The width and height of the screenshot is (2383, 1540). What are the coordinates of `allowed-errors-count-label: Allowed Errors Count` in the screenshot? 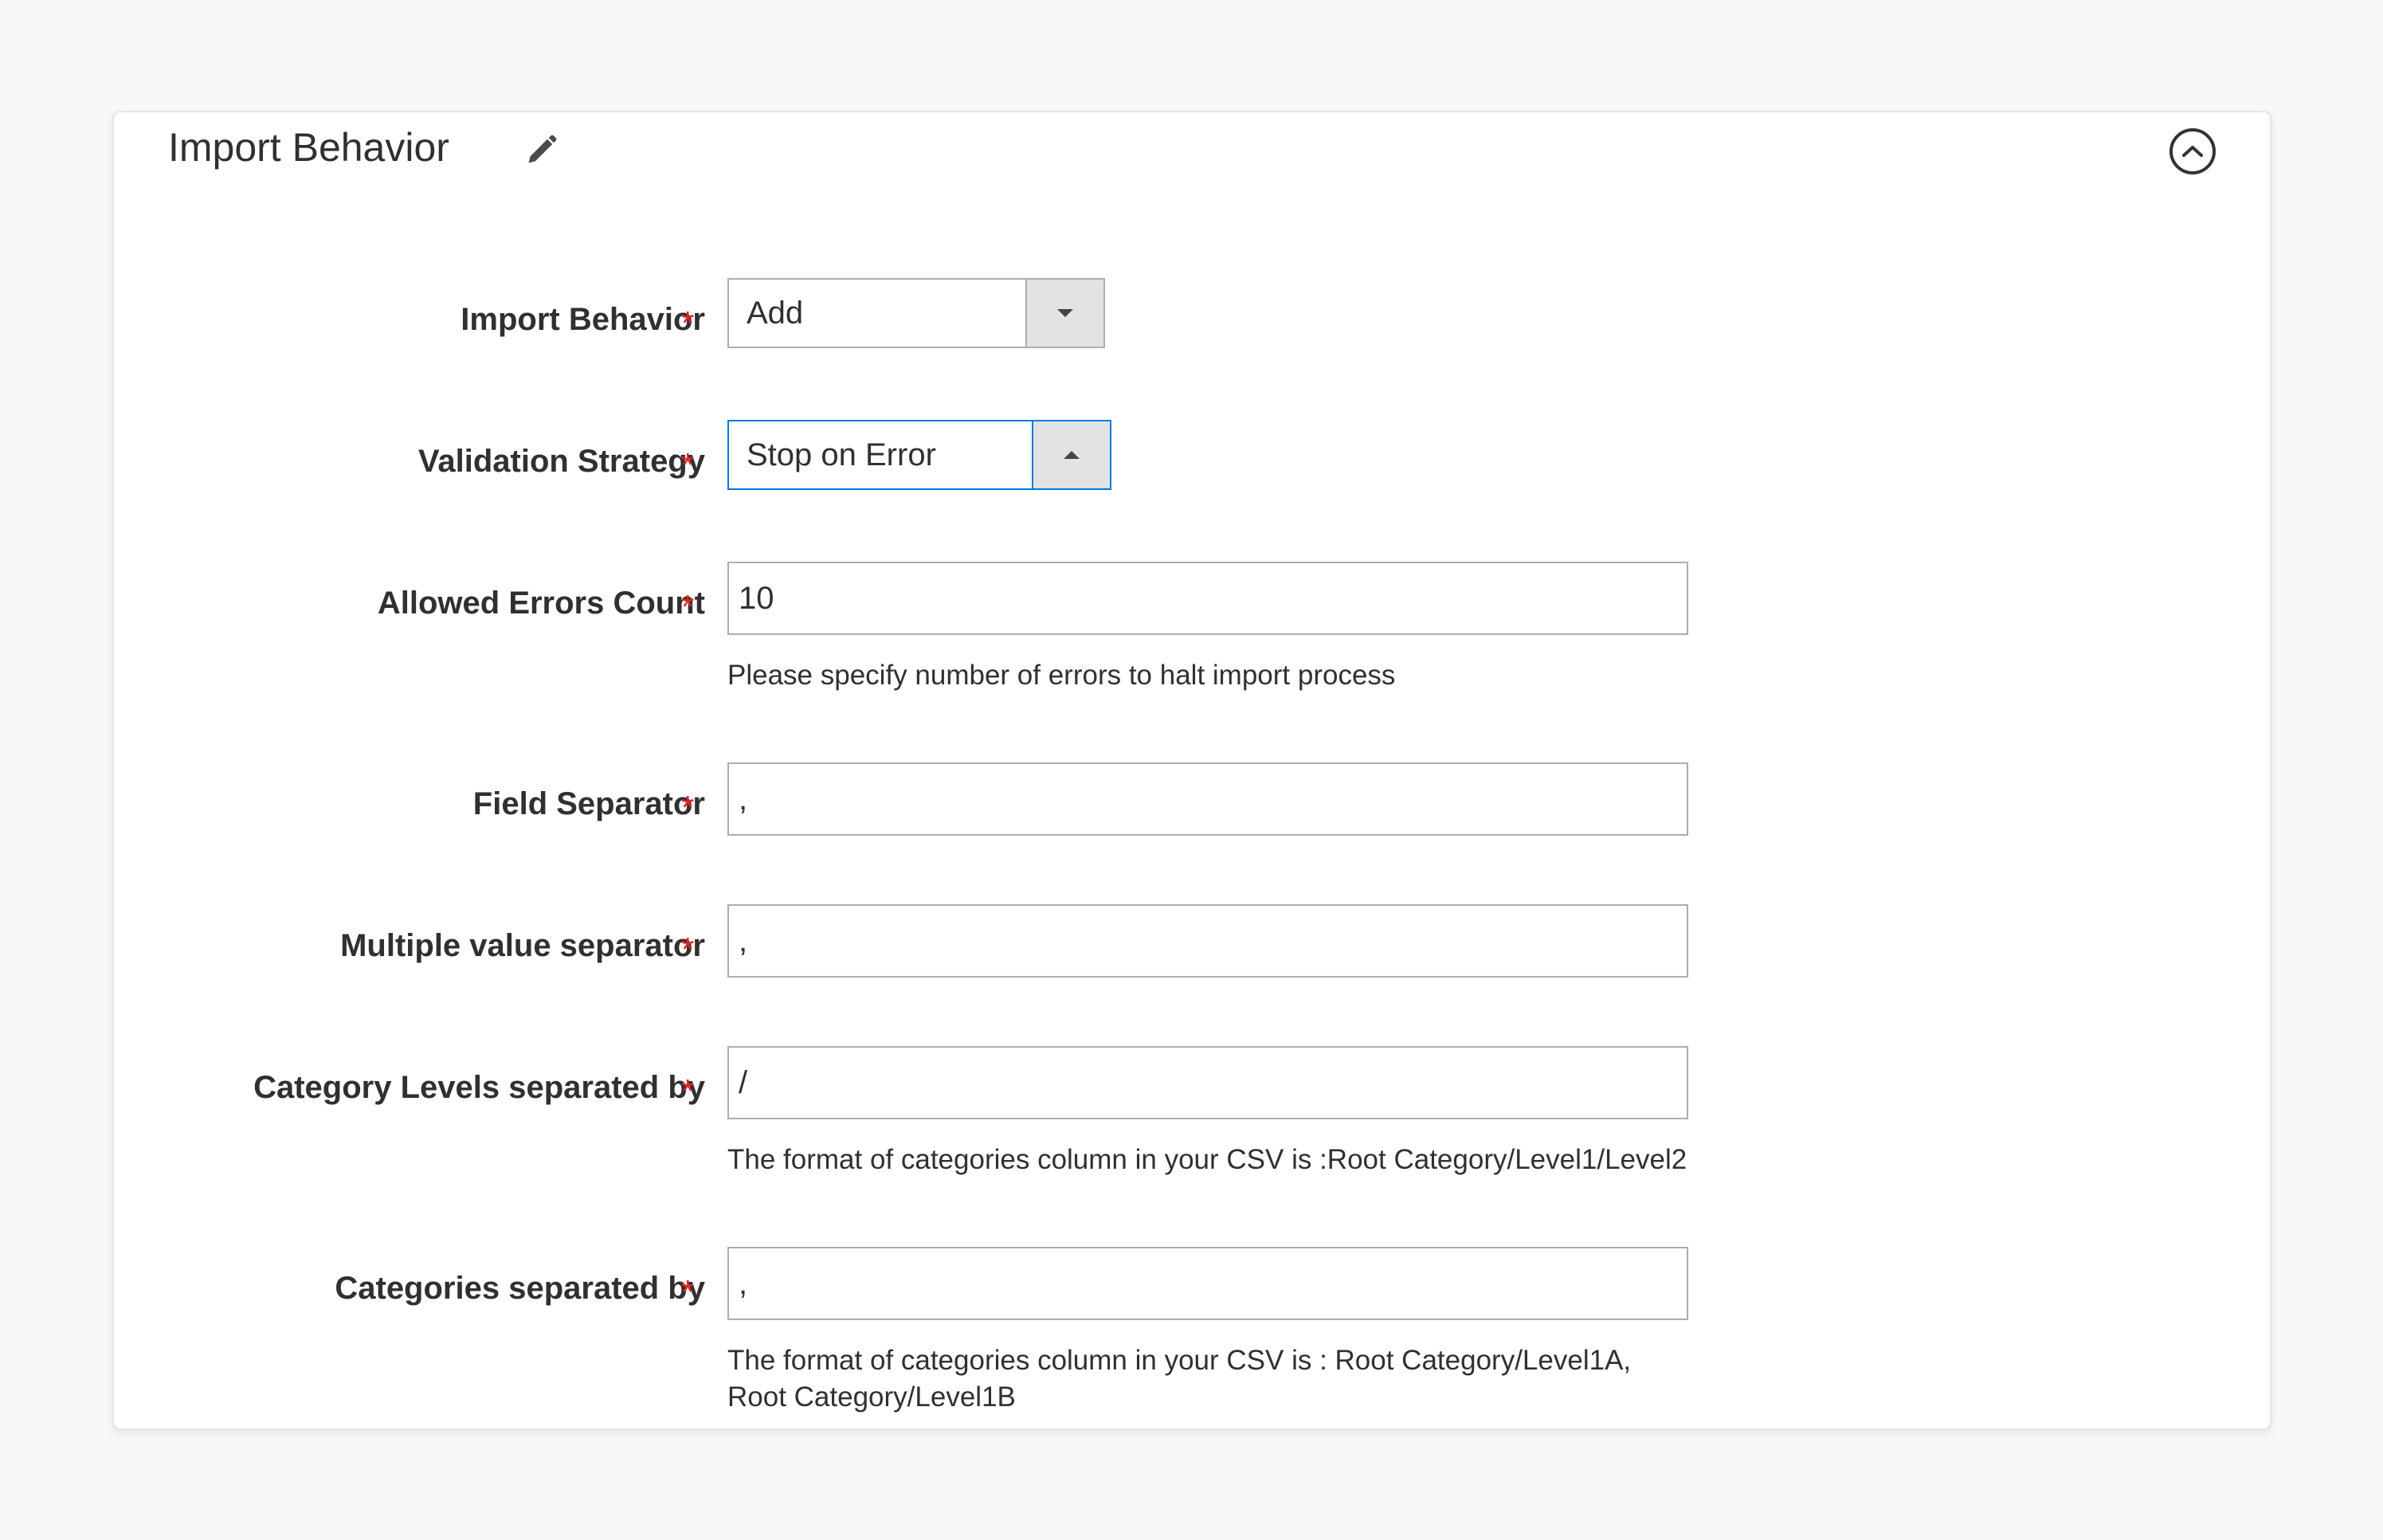 It's located at (541, 603).